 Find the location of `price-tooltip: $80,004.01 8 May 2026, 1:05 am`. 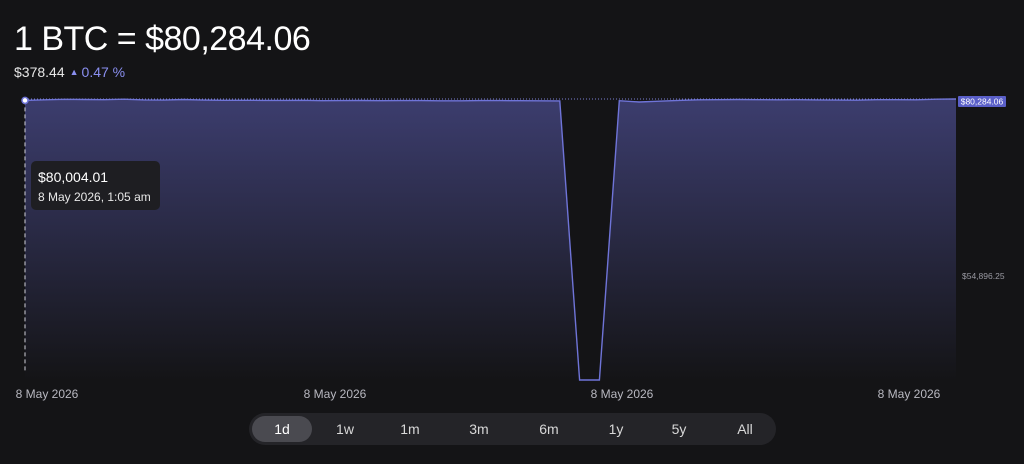

price-tooltip: $80,004.01 8 May 2026, 1:05 am is located at coordinates (95, 185).